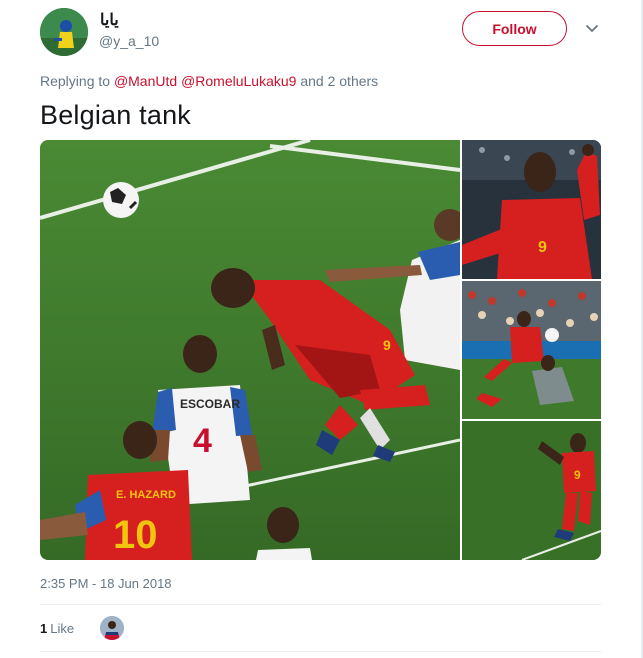 The image size is (643, 658). What do you see at coordinates (135, 535) in the screenshot?
I see `hazard-number: 10` at bounding box center [135, 535].